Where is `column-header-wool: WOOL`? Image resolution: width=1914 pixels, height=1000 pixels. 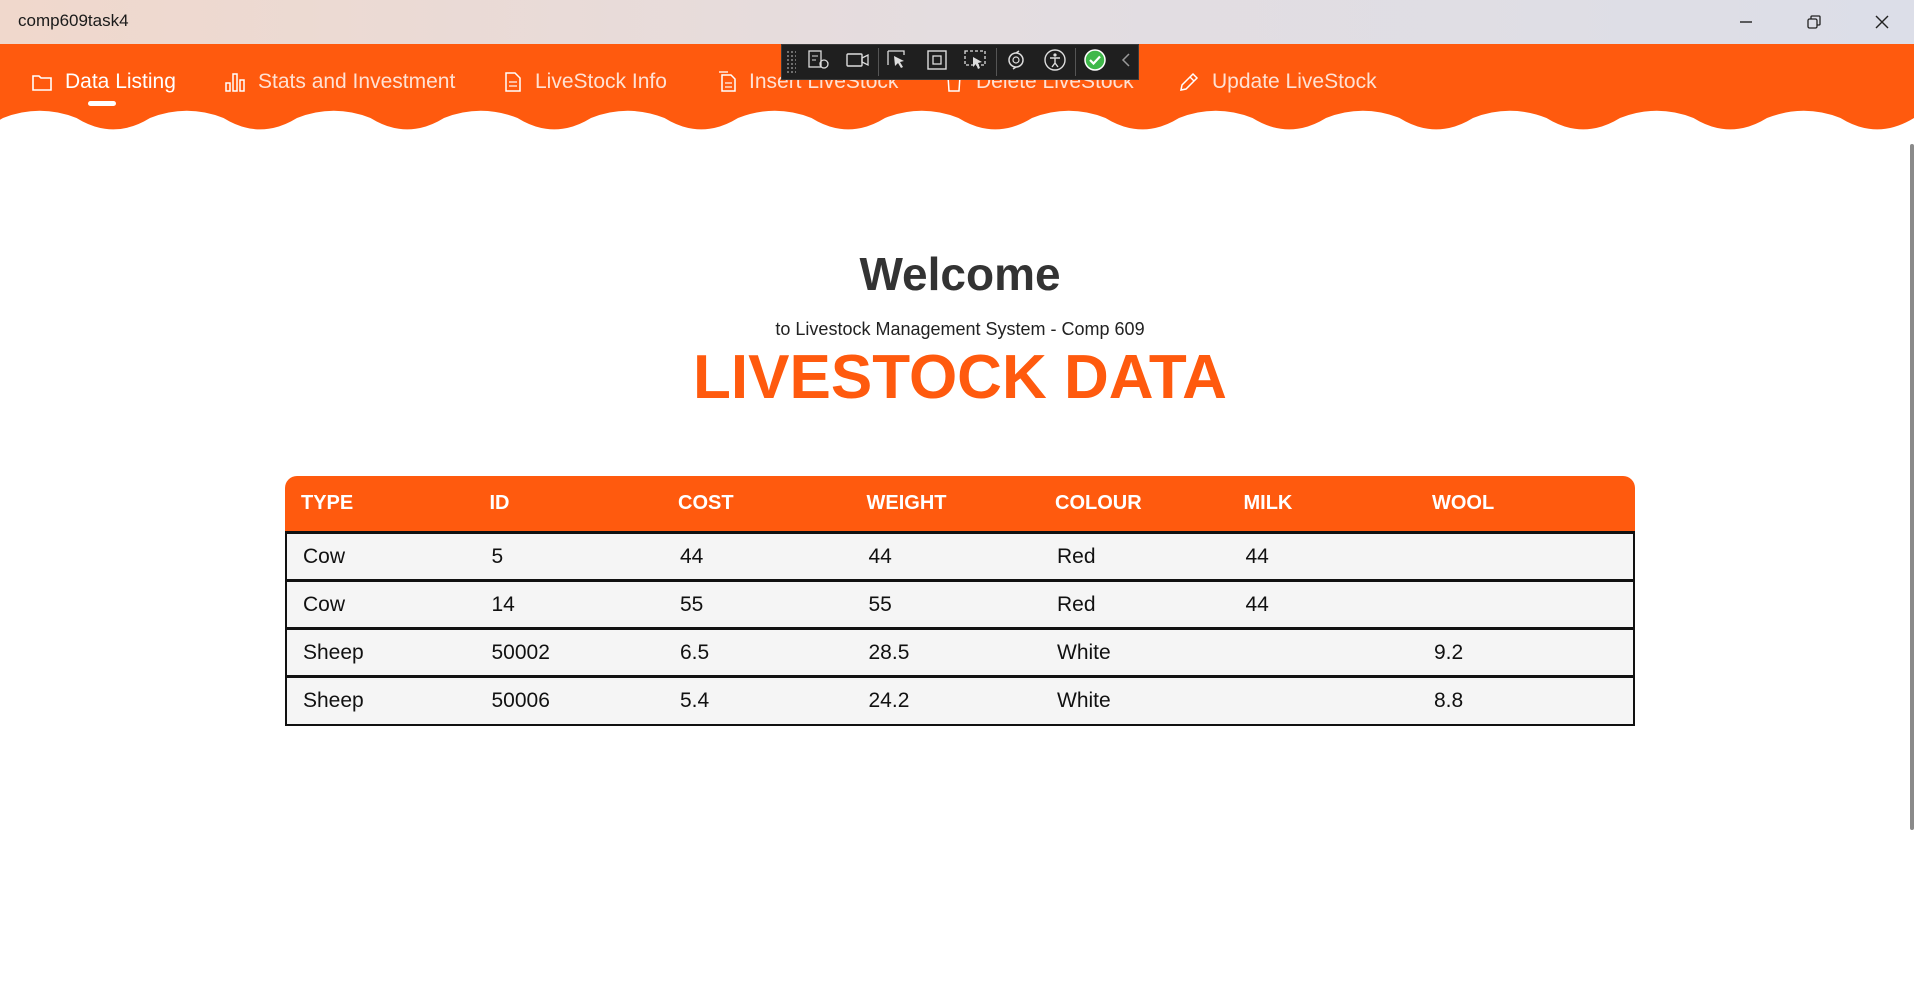
column-header-wool: WOOL is located at coordinates (1510, 503).